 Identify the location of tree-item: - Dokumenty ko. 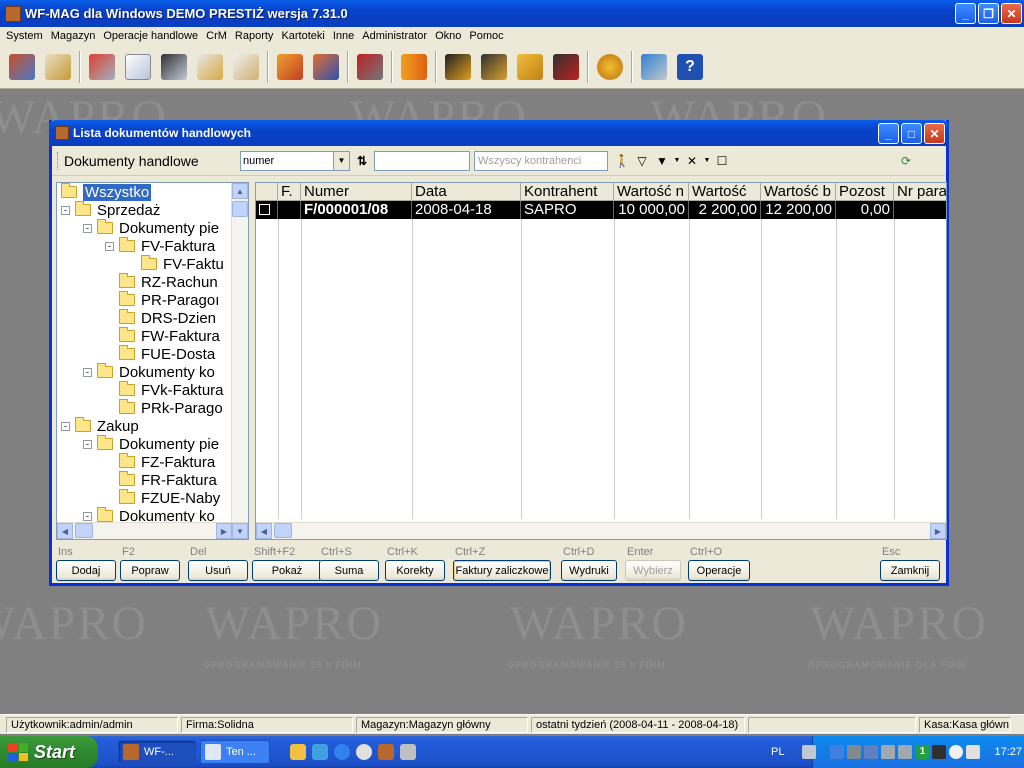
(149, 372).